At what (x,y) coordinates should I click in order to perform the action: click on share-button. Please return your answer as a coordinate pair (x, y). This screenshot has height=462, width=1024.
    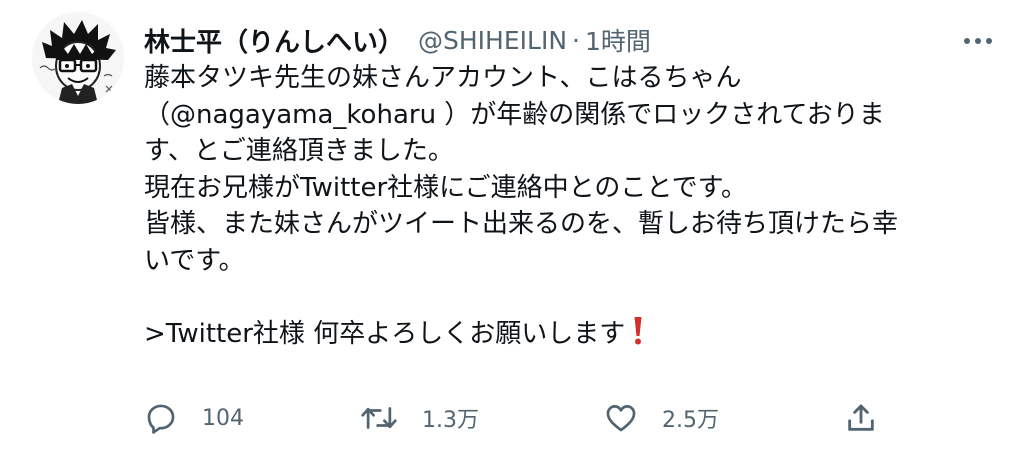
    Looking at the image, I should click on (861, 418).